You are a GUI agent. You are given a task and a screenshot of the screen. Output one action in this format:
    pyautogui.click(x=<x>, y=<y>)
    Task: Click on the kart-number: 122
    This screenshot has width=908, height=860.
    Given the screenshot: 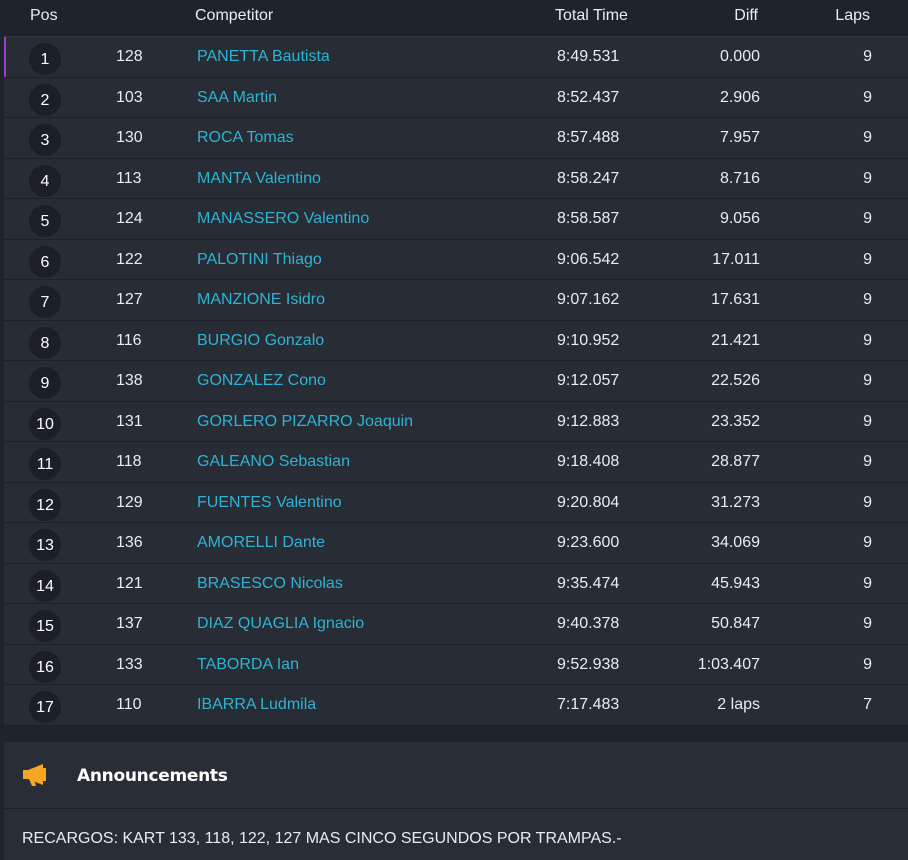 What is the action you would take?
    pyautogui.click(x=129, y=259)
    